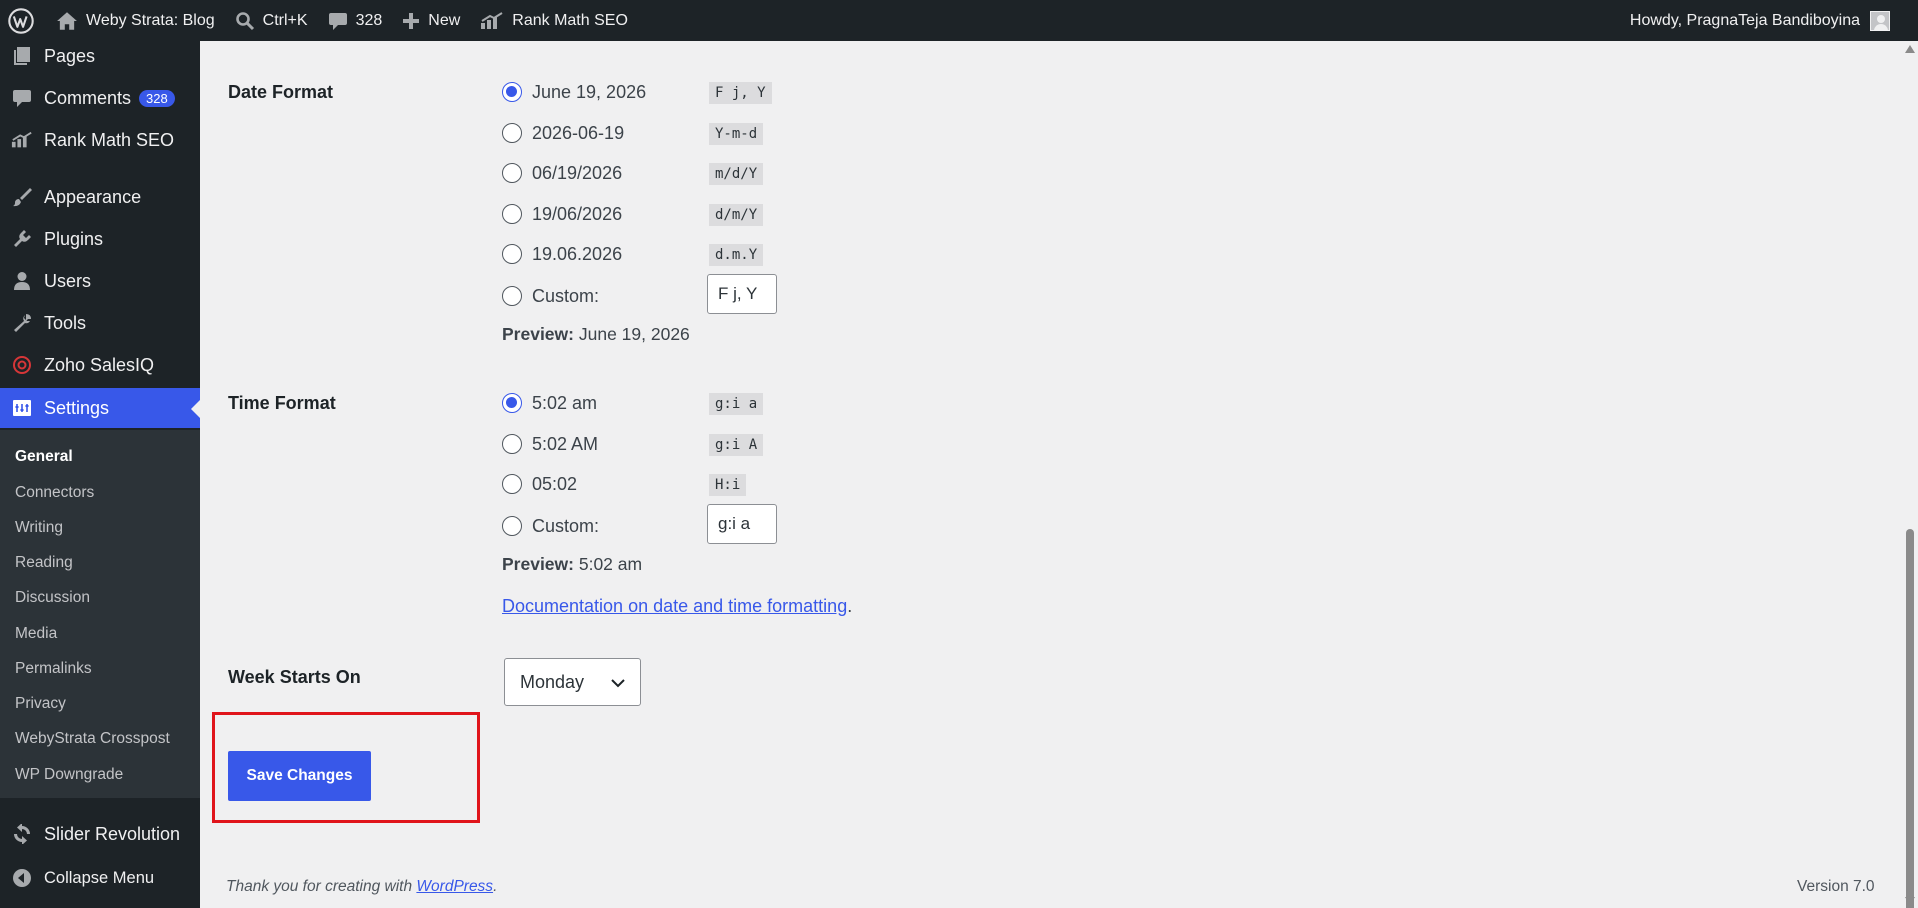  Describe the element at coordinates (22, 834) in the screenshot. I see `refresh-icon` at that location.